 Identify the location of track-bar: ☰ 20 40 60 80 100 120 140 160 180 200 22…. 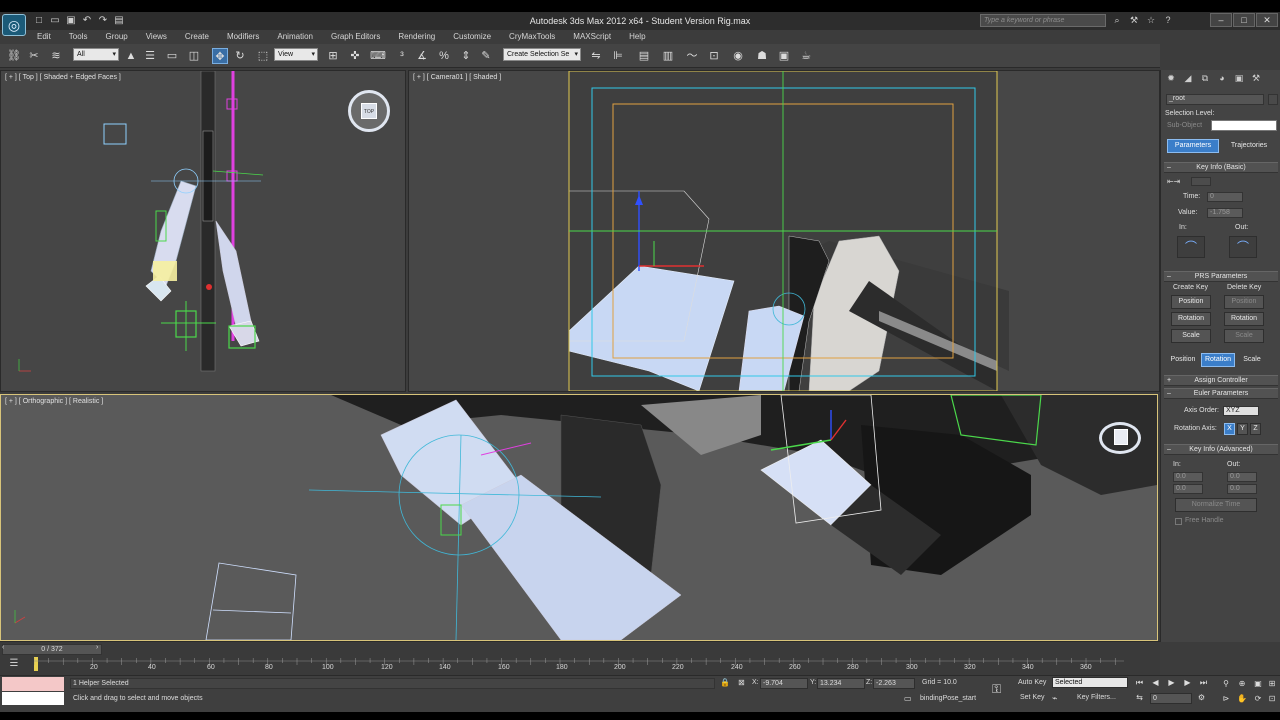
(580, 665).